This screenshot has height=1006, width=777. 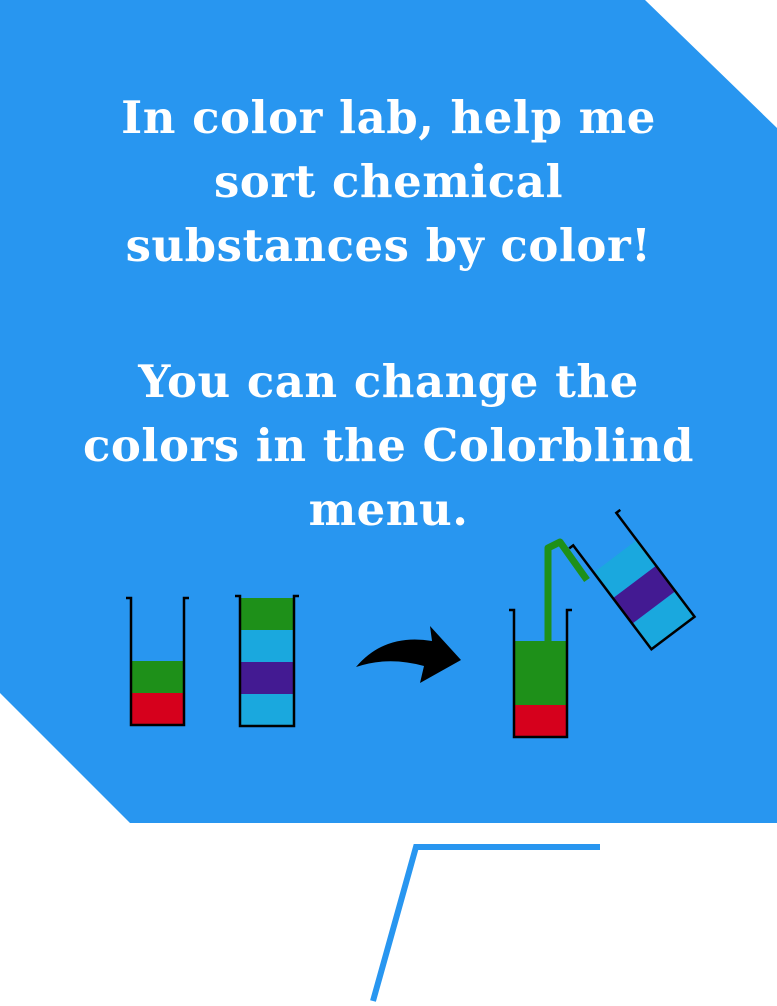 I want to click on tube-before-right, so click(x=267, y=661).